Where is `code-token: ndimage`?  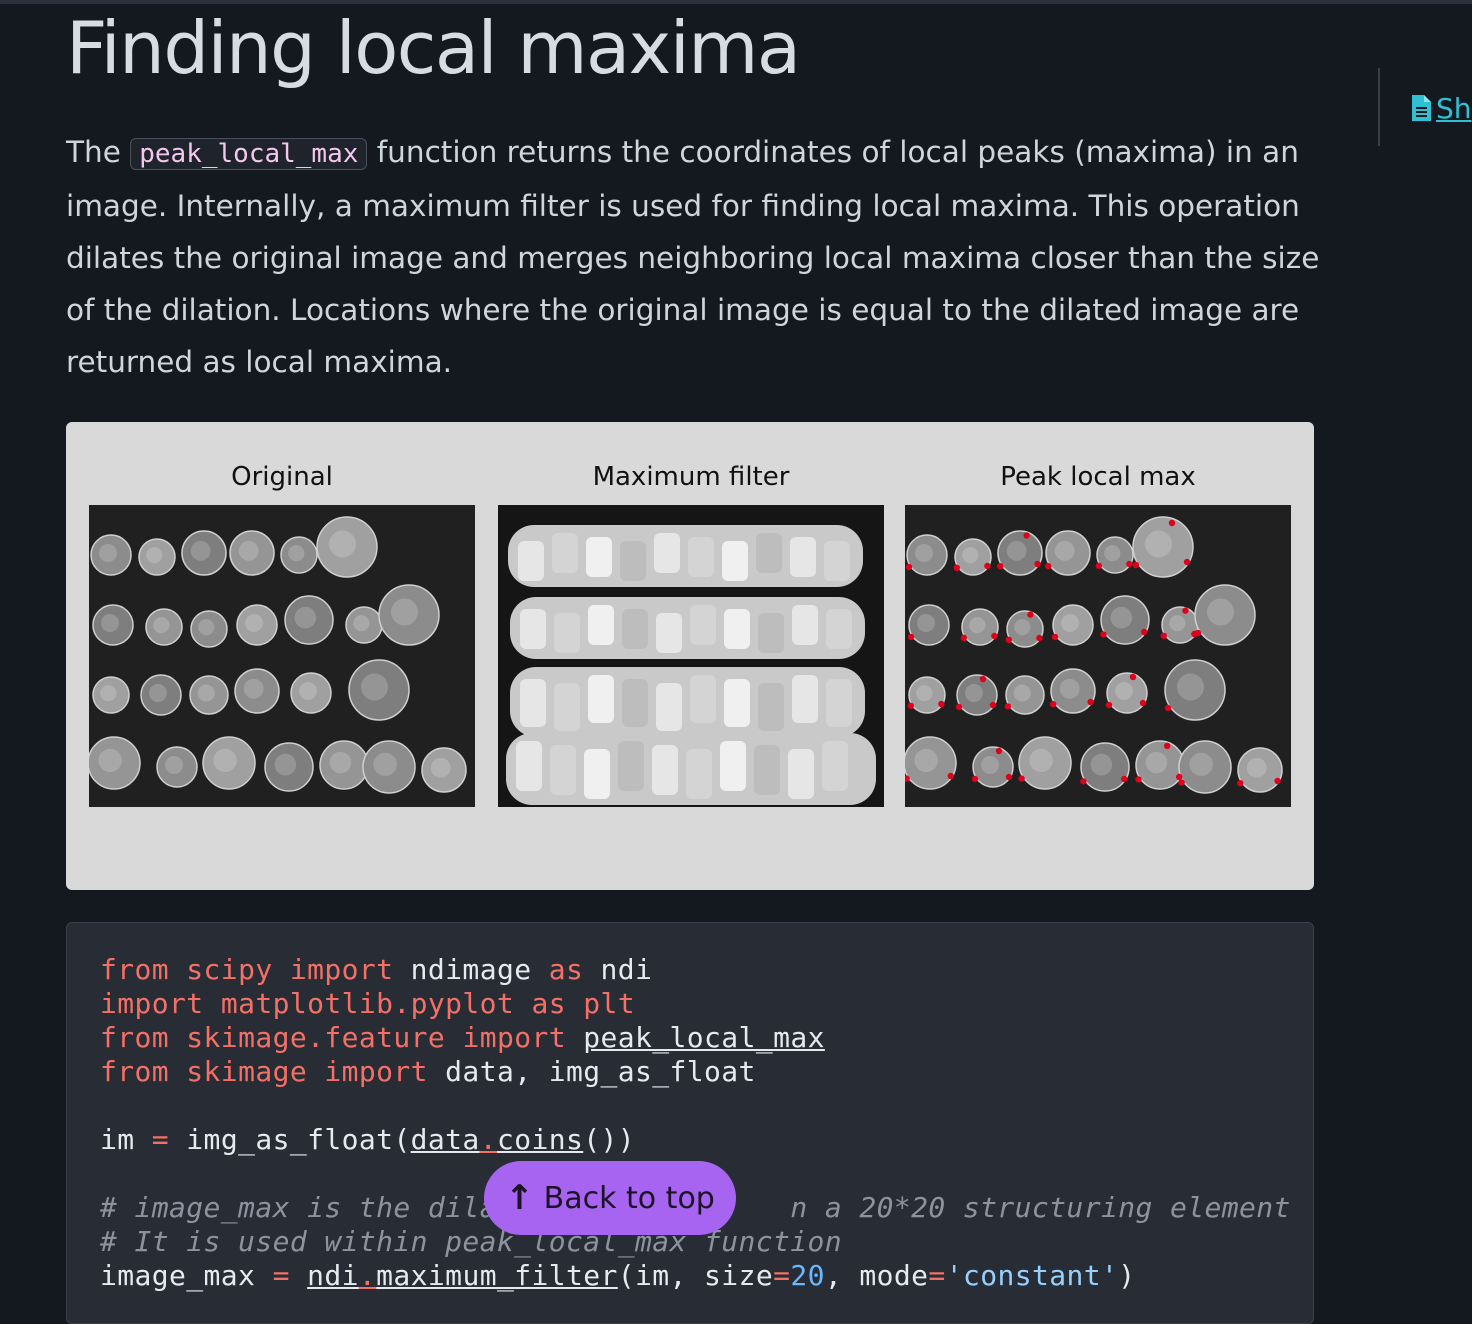
code-token: ndimage is located at coordinates (471, 969).